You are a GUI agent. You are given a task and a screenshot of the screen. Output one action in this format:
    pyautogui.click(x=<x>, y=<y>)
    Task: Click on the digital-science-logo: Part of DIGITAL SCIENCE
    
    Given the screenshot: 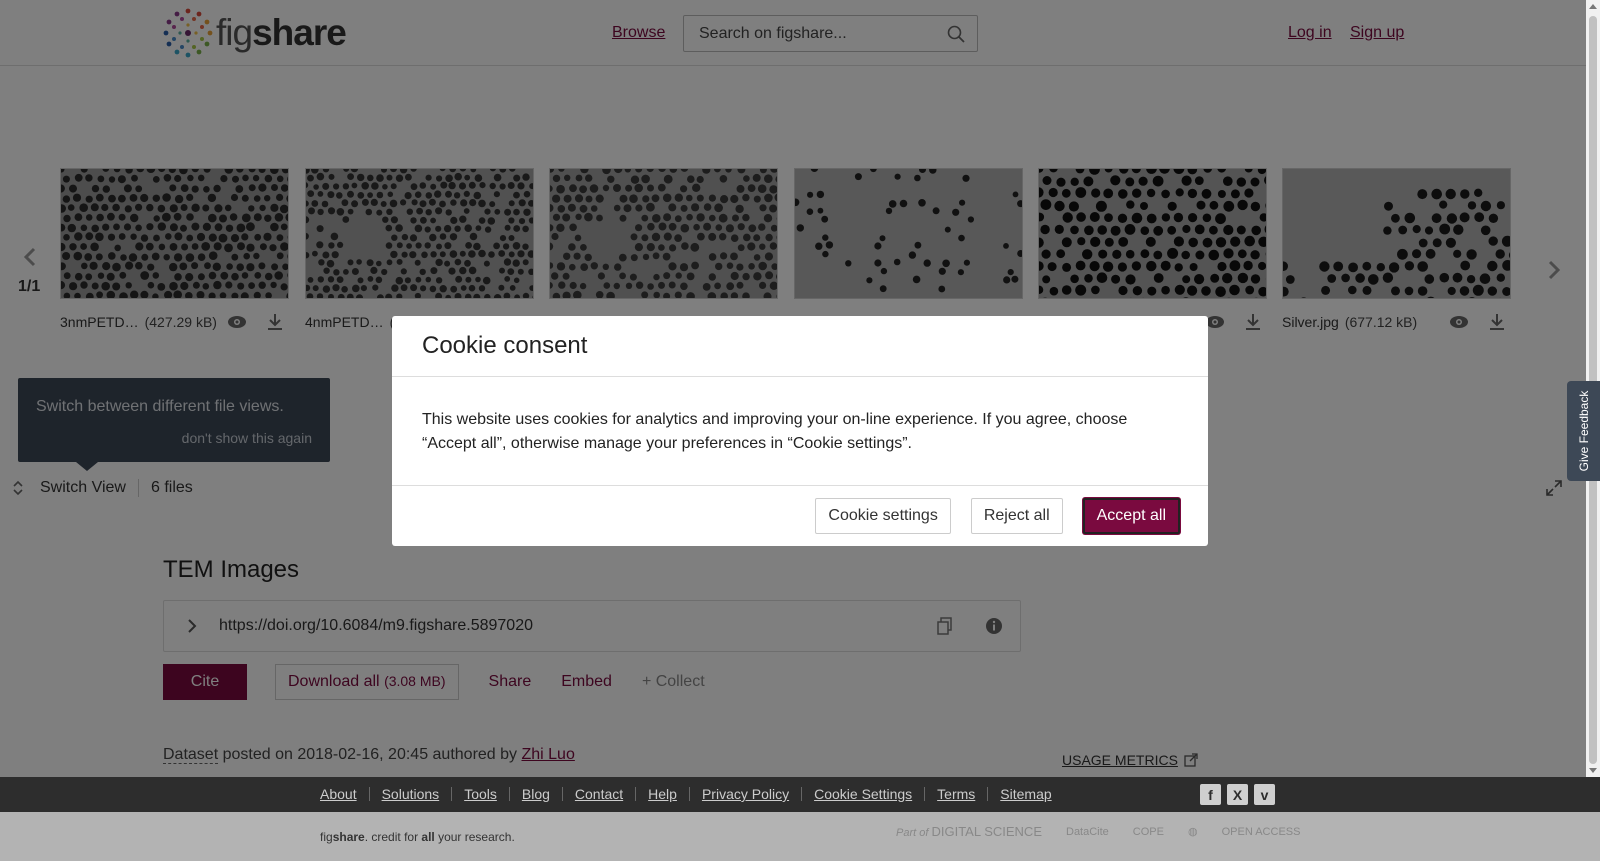 What is the action you would take?
    pyautogui.click(x=969, y=831)
    